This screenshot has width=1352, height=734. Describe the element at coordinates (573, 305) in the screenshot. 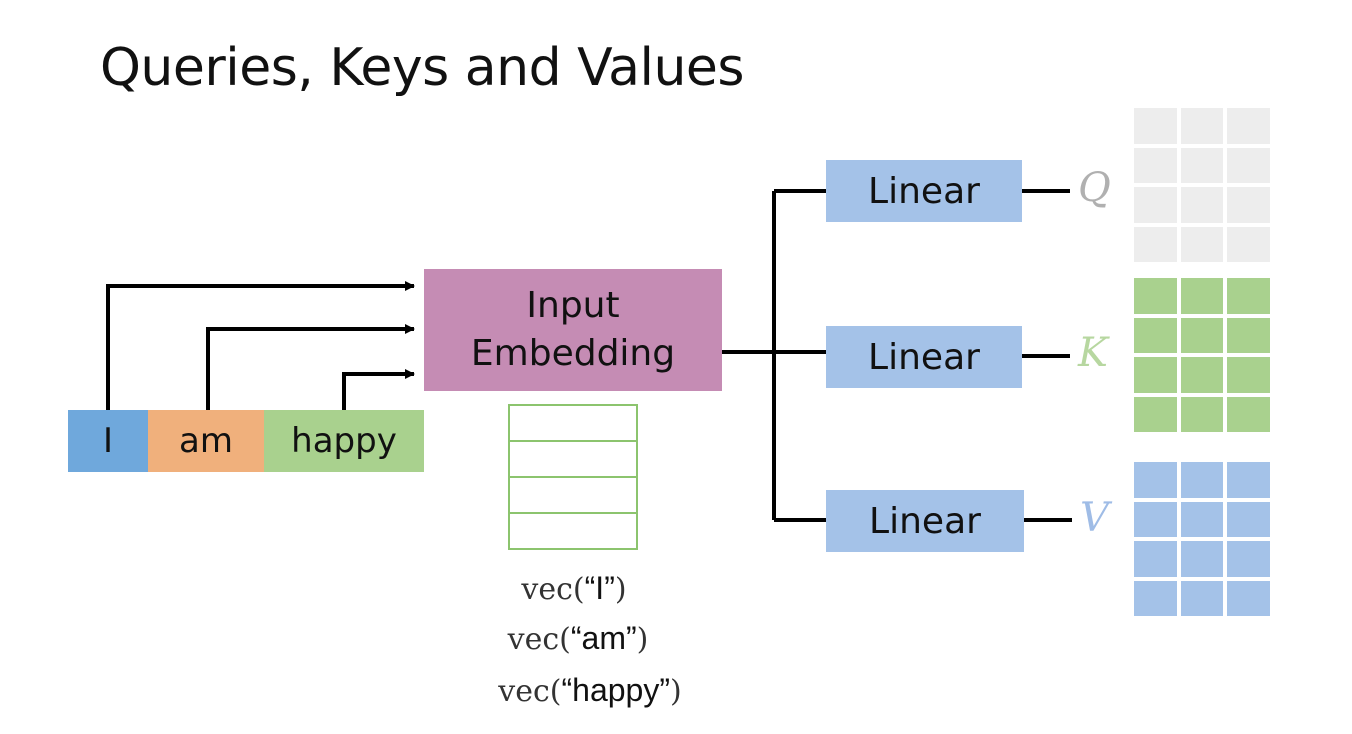

I see `embedding-label-line1: Input` at that location.